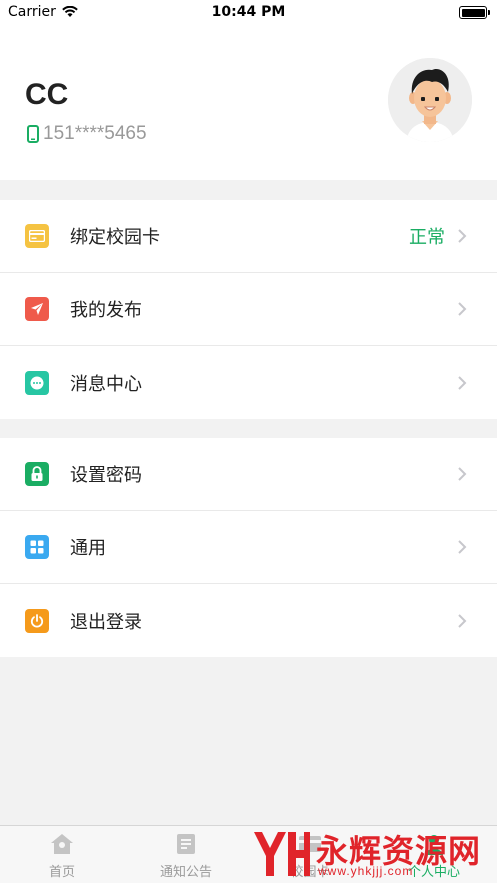  What do you see at coordinates (474, 12) in the screenshot?
I see `battery-icon` at bounding box center [474, 12].